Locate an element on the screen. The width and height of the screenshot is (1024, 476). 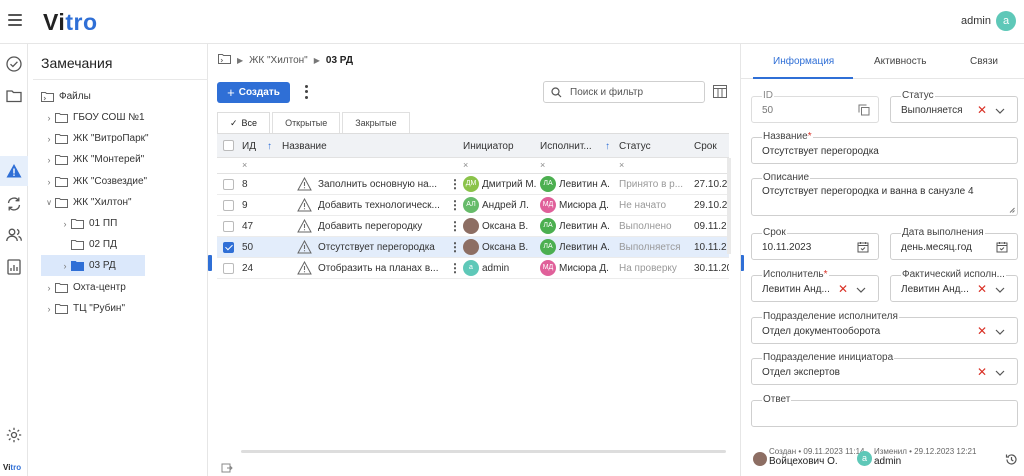
horizontal-scrollbar is located at coordinates (483, 451).